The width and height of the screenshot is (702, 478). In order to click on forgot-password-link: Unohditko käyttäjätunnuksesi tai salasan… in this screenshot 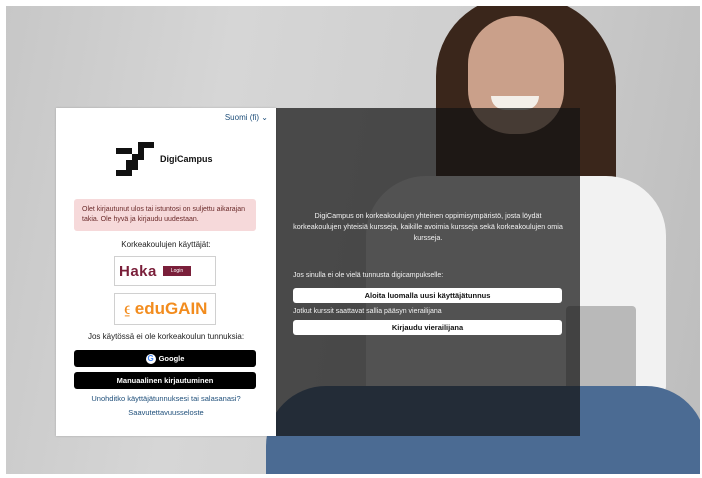, I will do `click(166, 398)`.